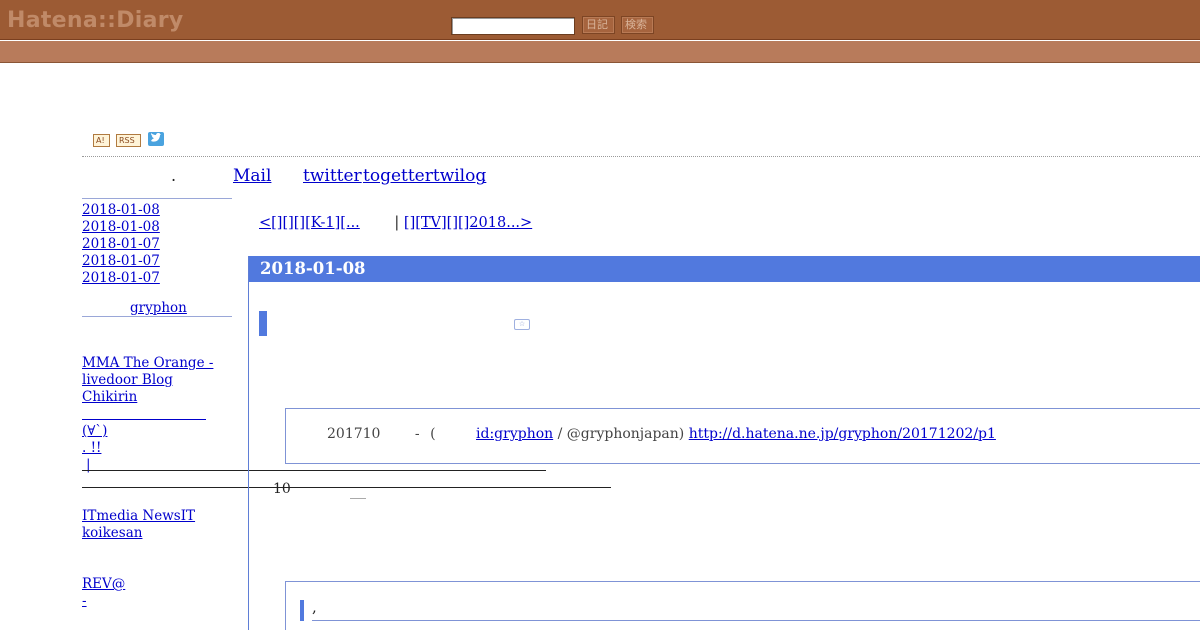 The height and width of the screenshot is (630, 1200). I want to click on count-ten: 10, so click(282, 489).